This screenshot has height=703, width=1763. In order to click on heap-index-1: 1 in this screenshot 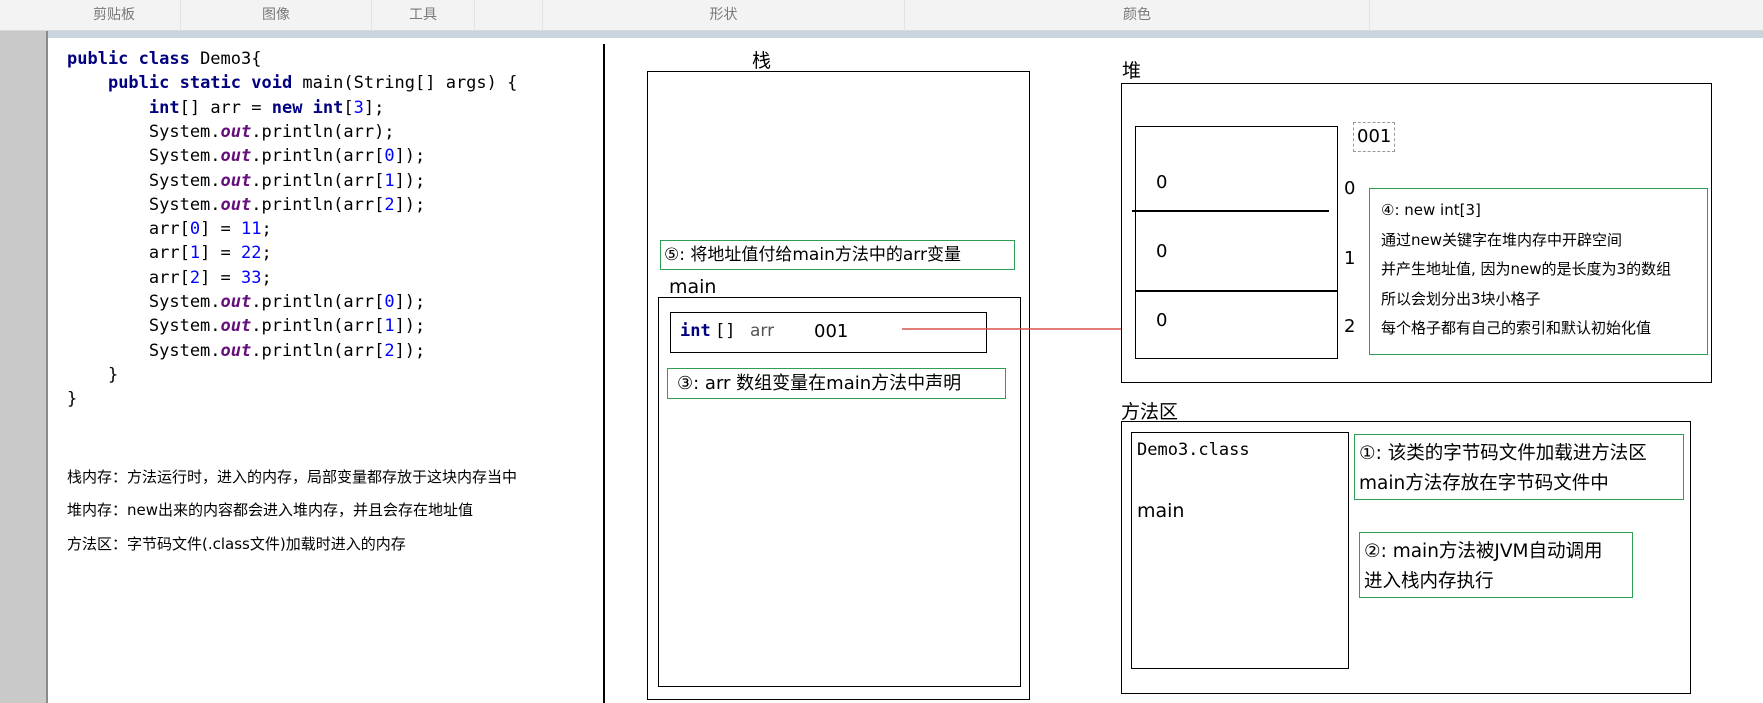, I will do `click(1350, 258)`.